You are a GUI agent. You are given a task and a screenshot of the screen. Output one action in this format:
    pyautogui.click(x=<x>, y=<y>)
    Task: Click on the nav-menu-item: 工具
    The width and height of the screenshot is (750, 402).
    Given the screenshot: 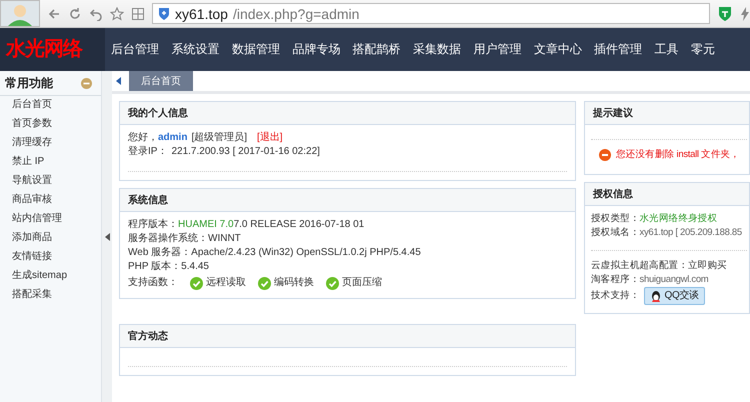 What is the action you would take?
    pyautogui.click(x=666, y=49)
    